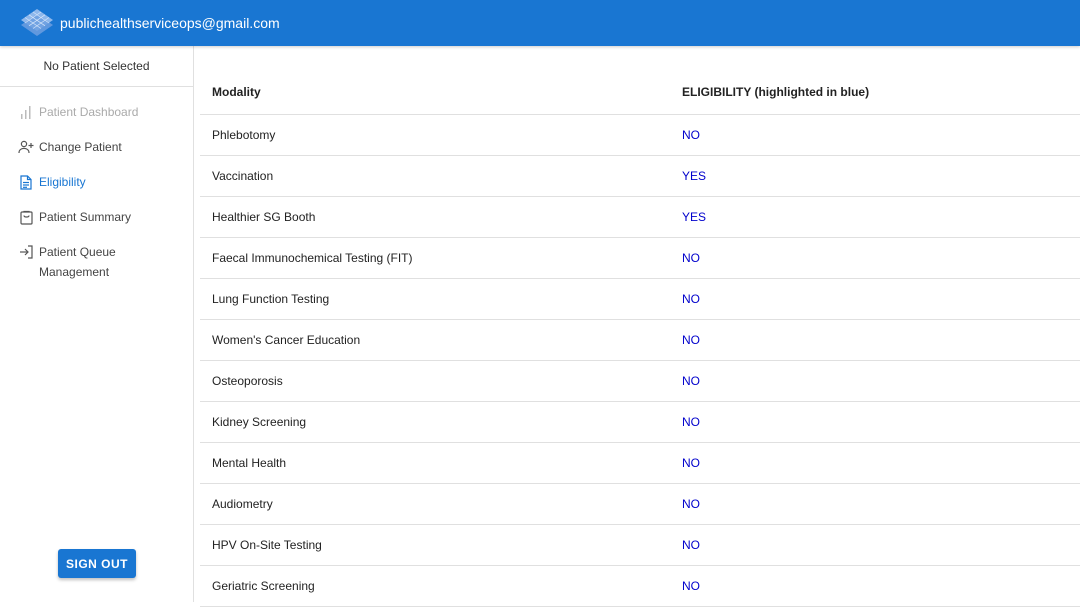 The height and width of the screenshot is (607, 1080). I want to click on document-icon, so click(26, 182).